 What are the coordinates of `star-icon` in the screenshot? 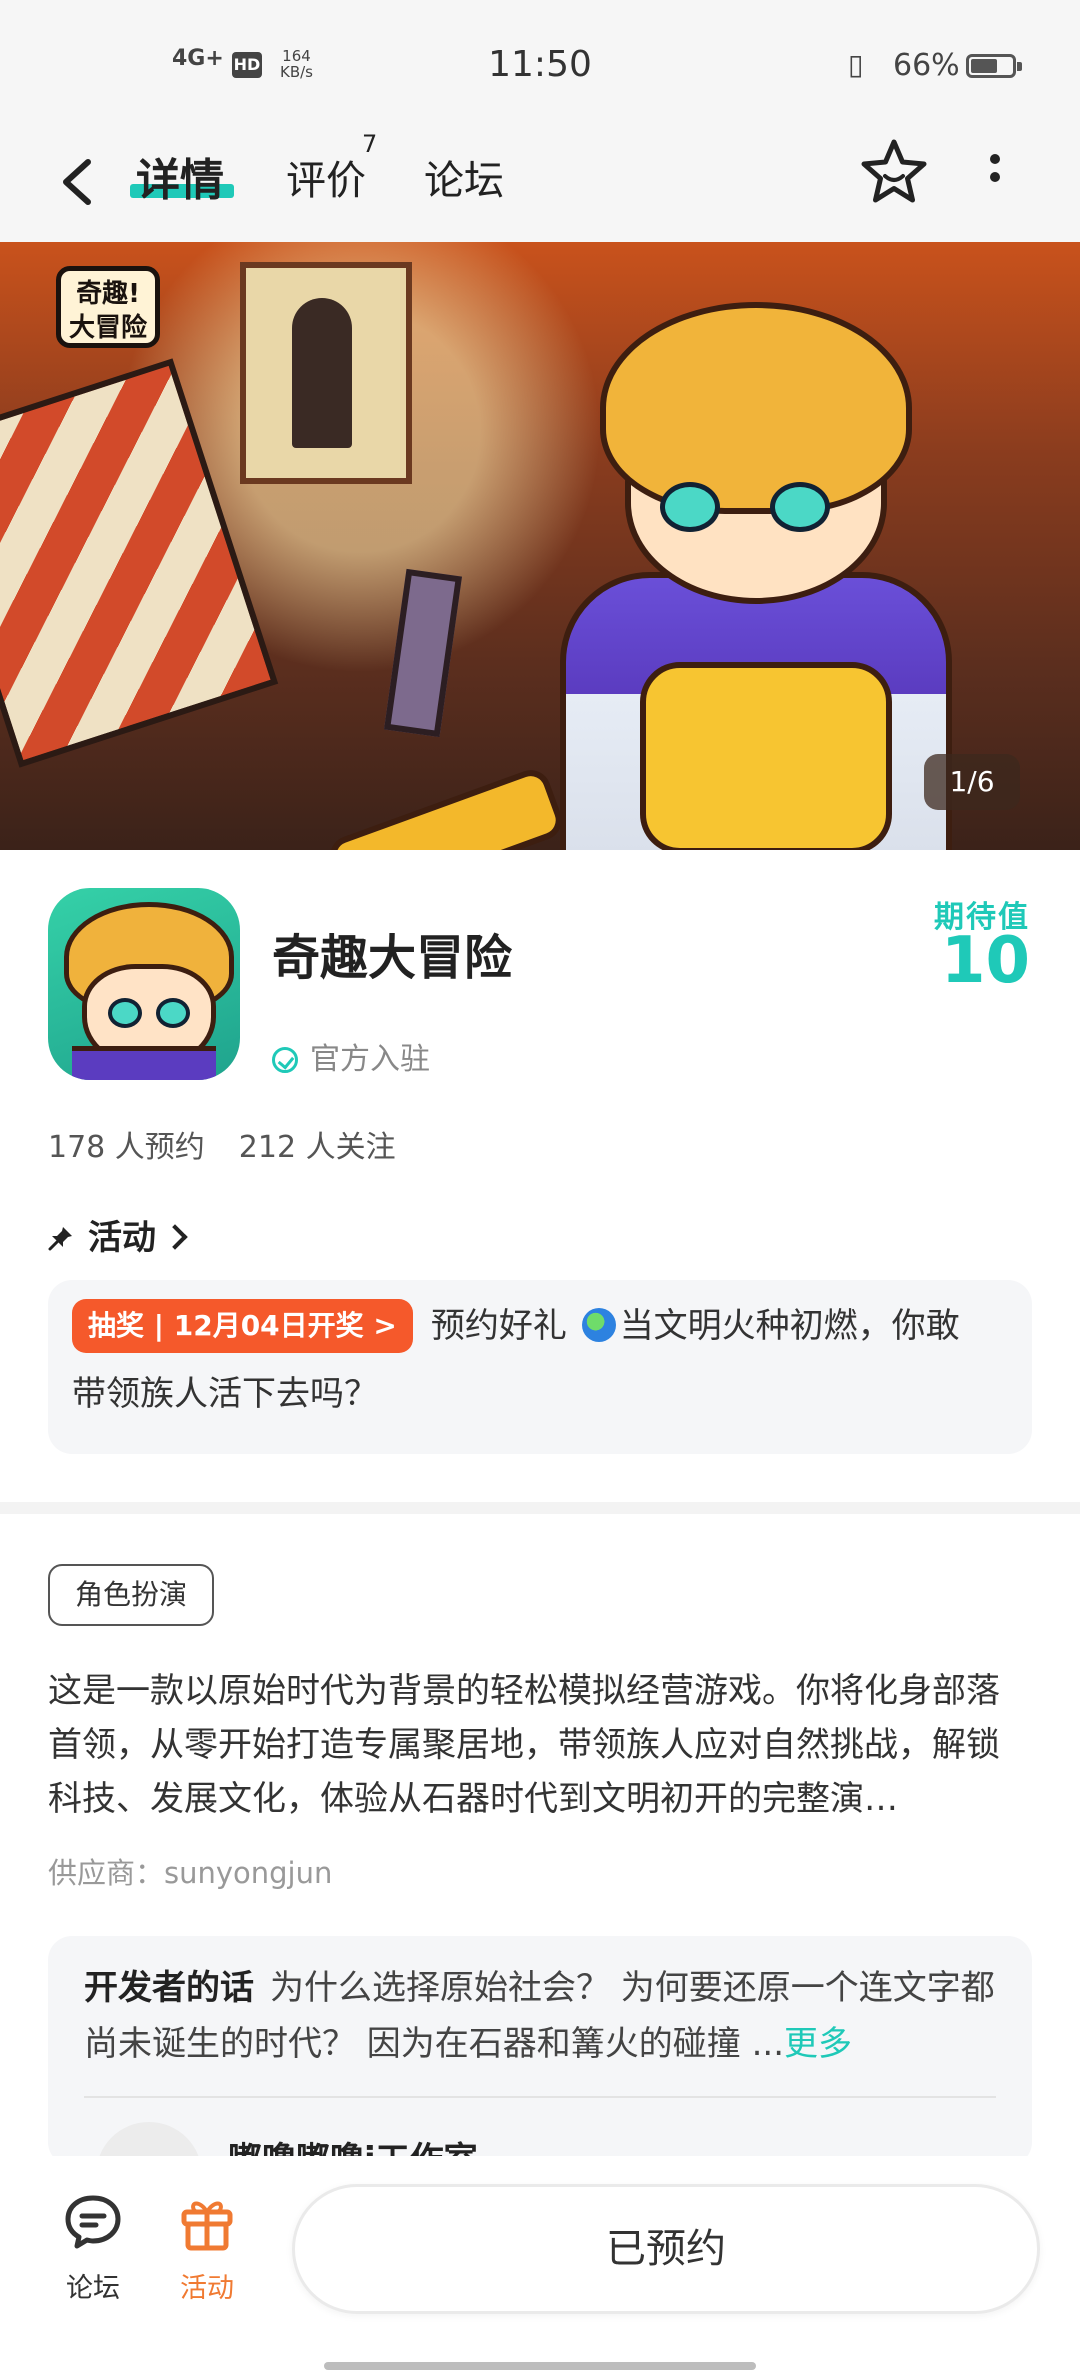 It's located at (894, 172).